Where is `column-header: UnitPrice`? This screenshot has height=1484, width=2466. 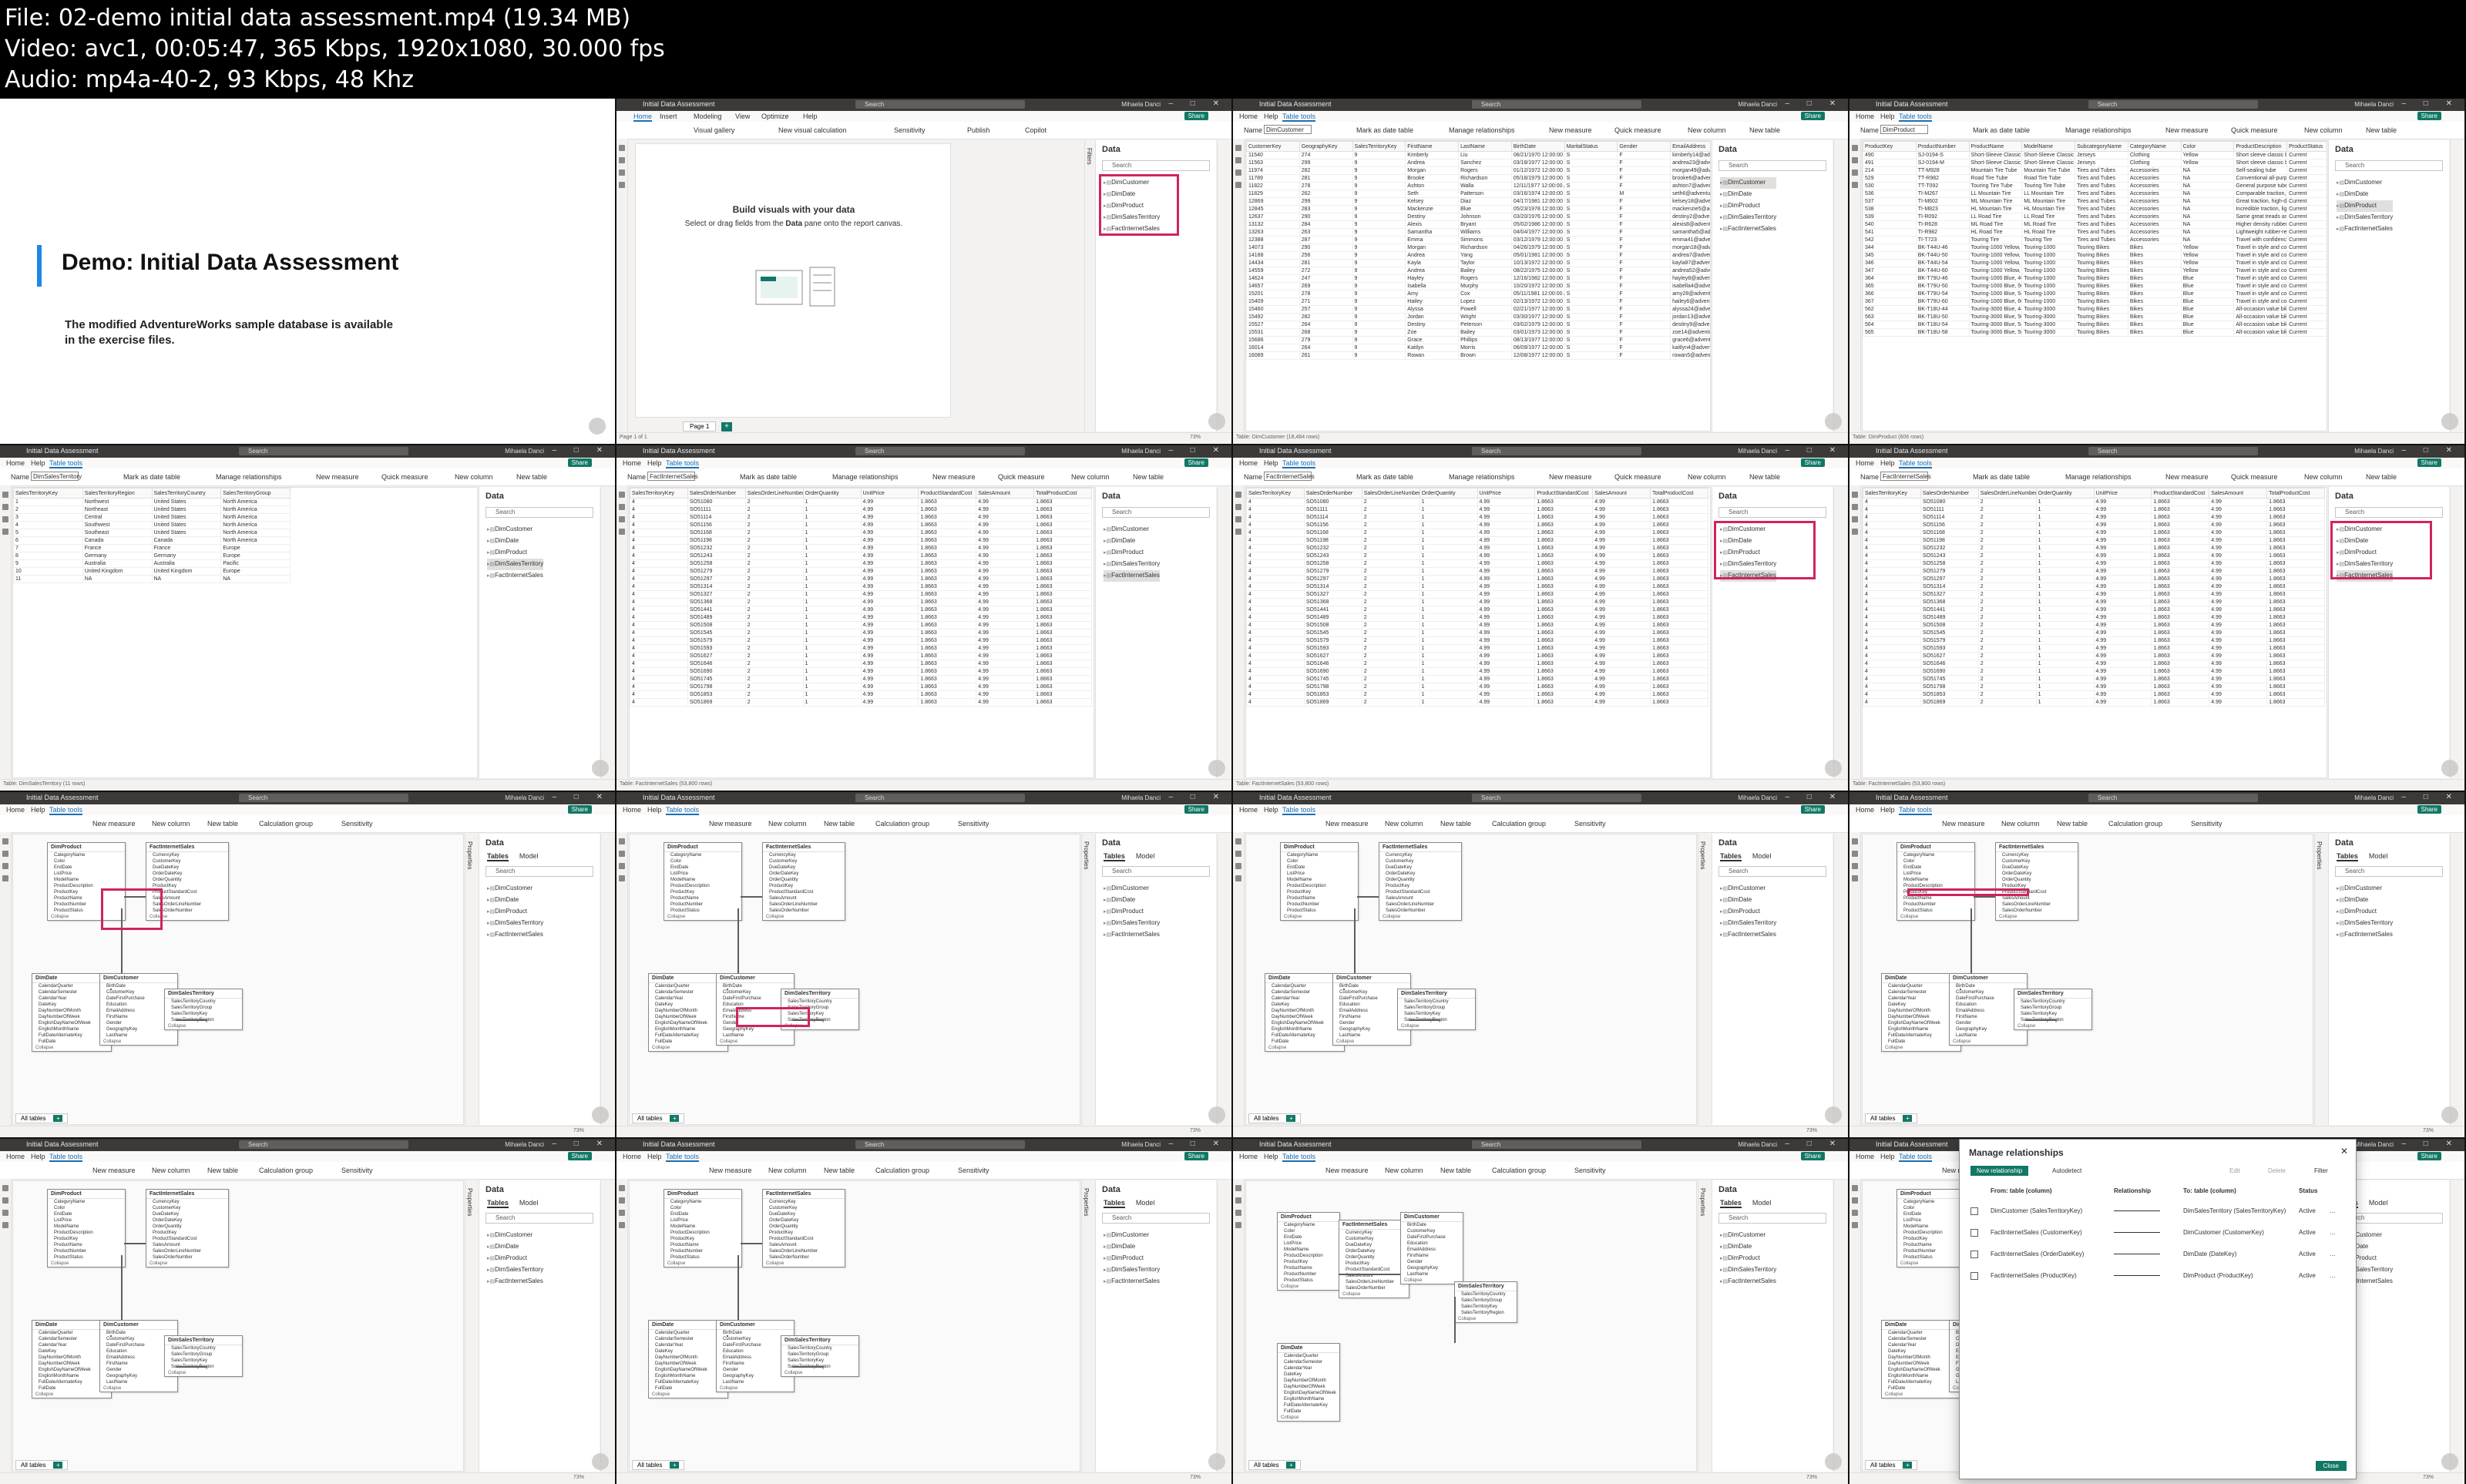 column-header: UnitPrice is located at coordinates (2122, 493).